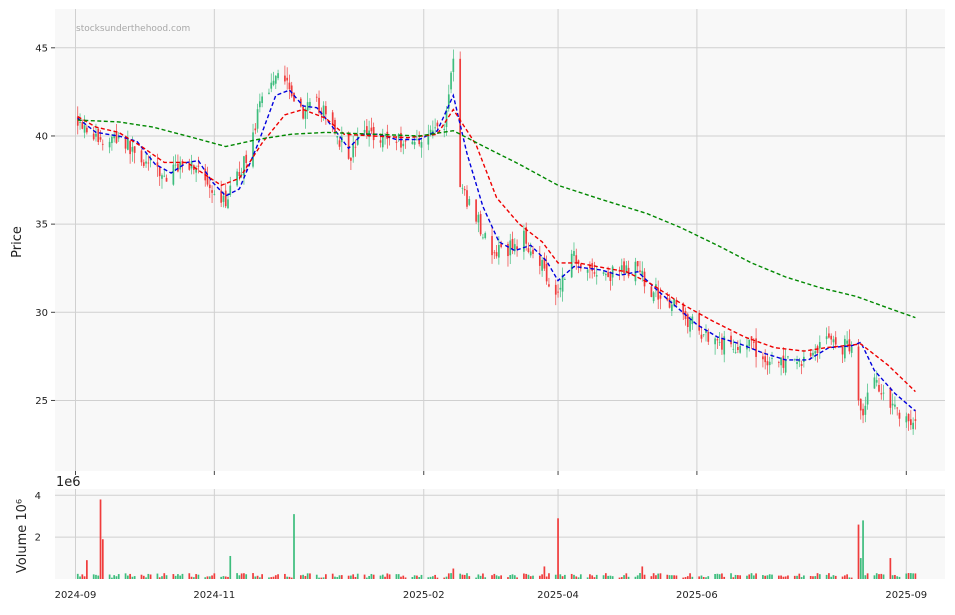 The width and height of the screenshot is (955, 615). Describe the element at coordinates (68, 482) in the screenshot. I see `volume-offset-label: 1e6` at that location.